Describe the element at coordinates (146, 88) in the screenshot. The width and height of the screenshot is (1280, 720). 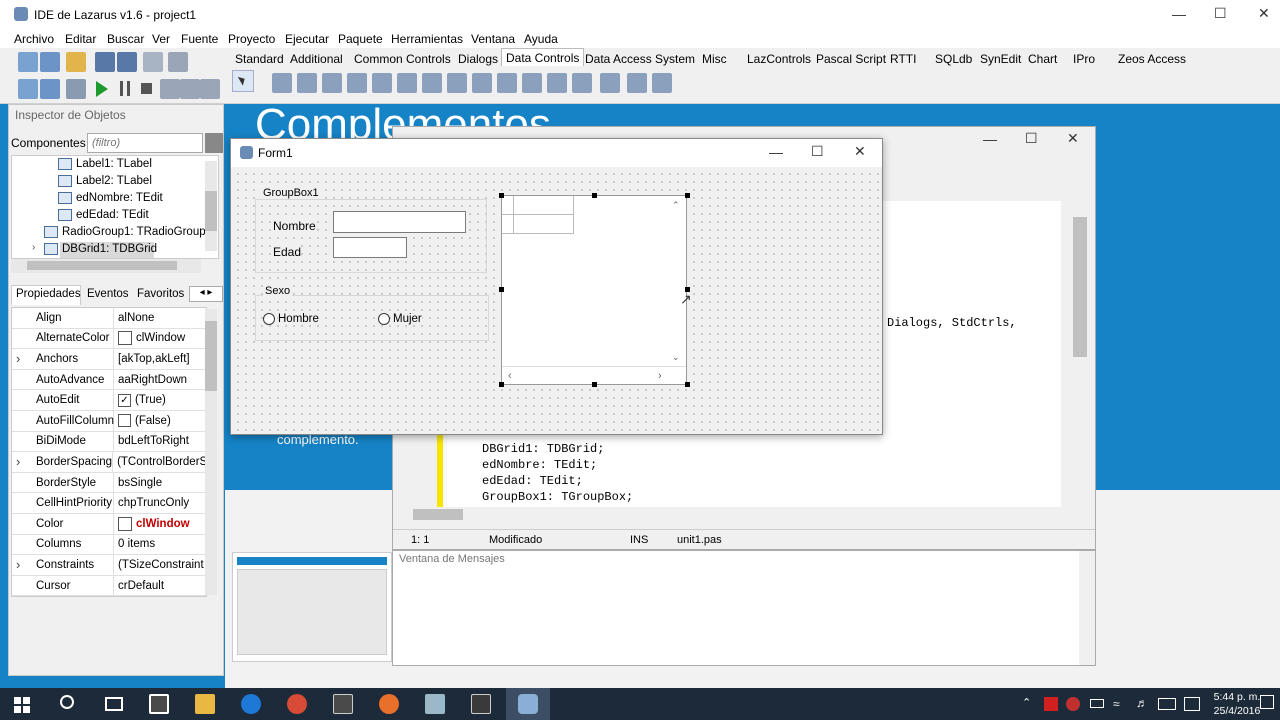
I see `stop-icon` at that location.